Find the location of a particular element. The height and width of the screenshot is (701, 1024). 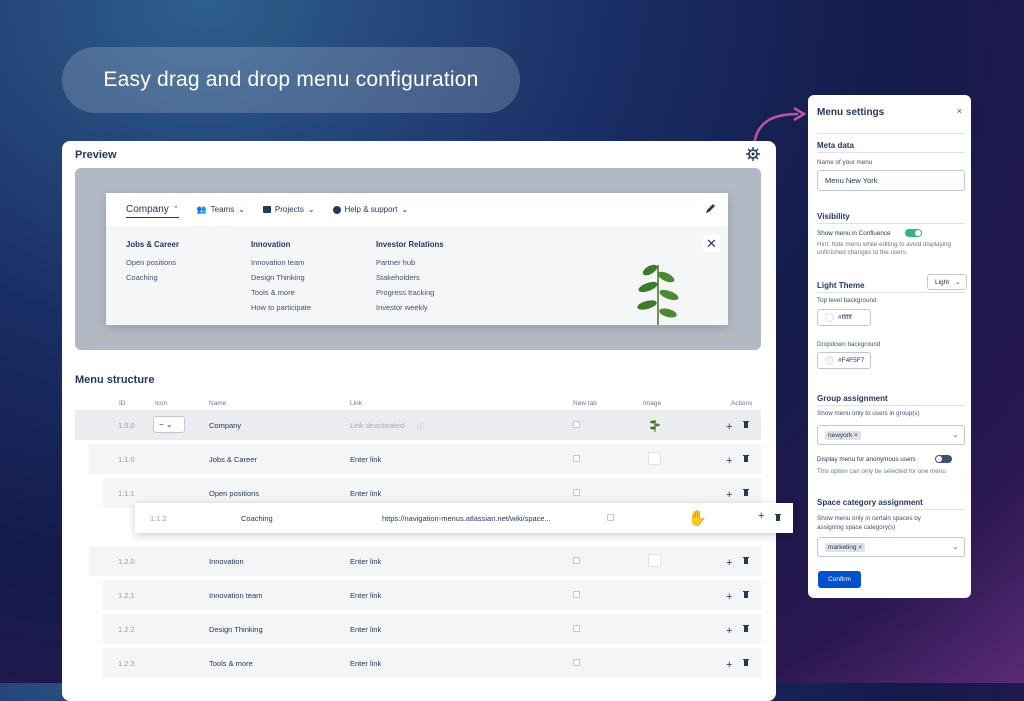

table-row: 1.0.0 − ⌄ Company Link deactivated ⓘ + is located at coordinates (418, 425).